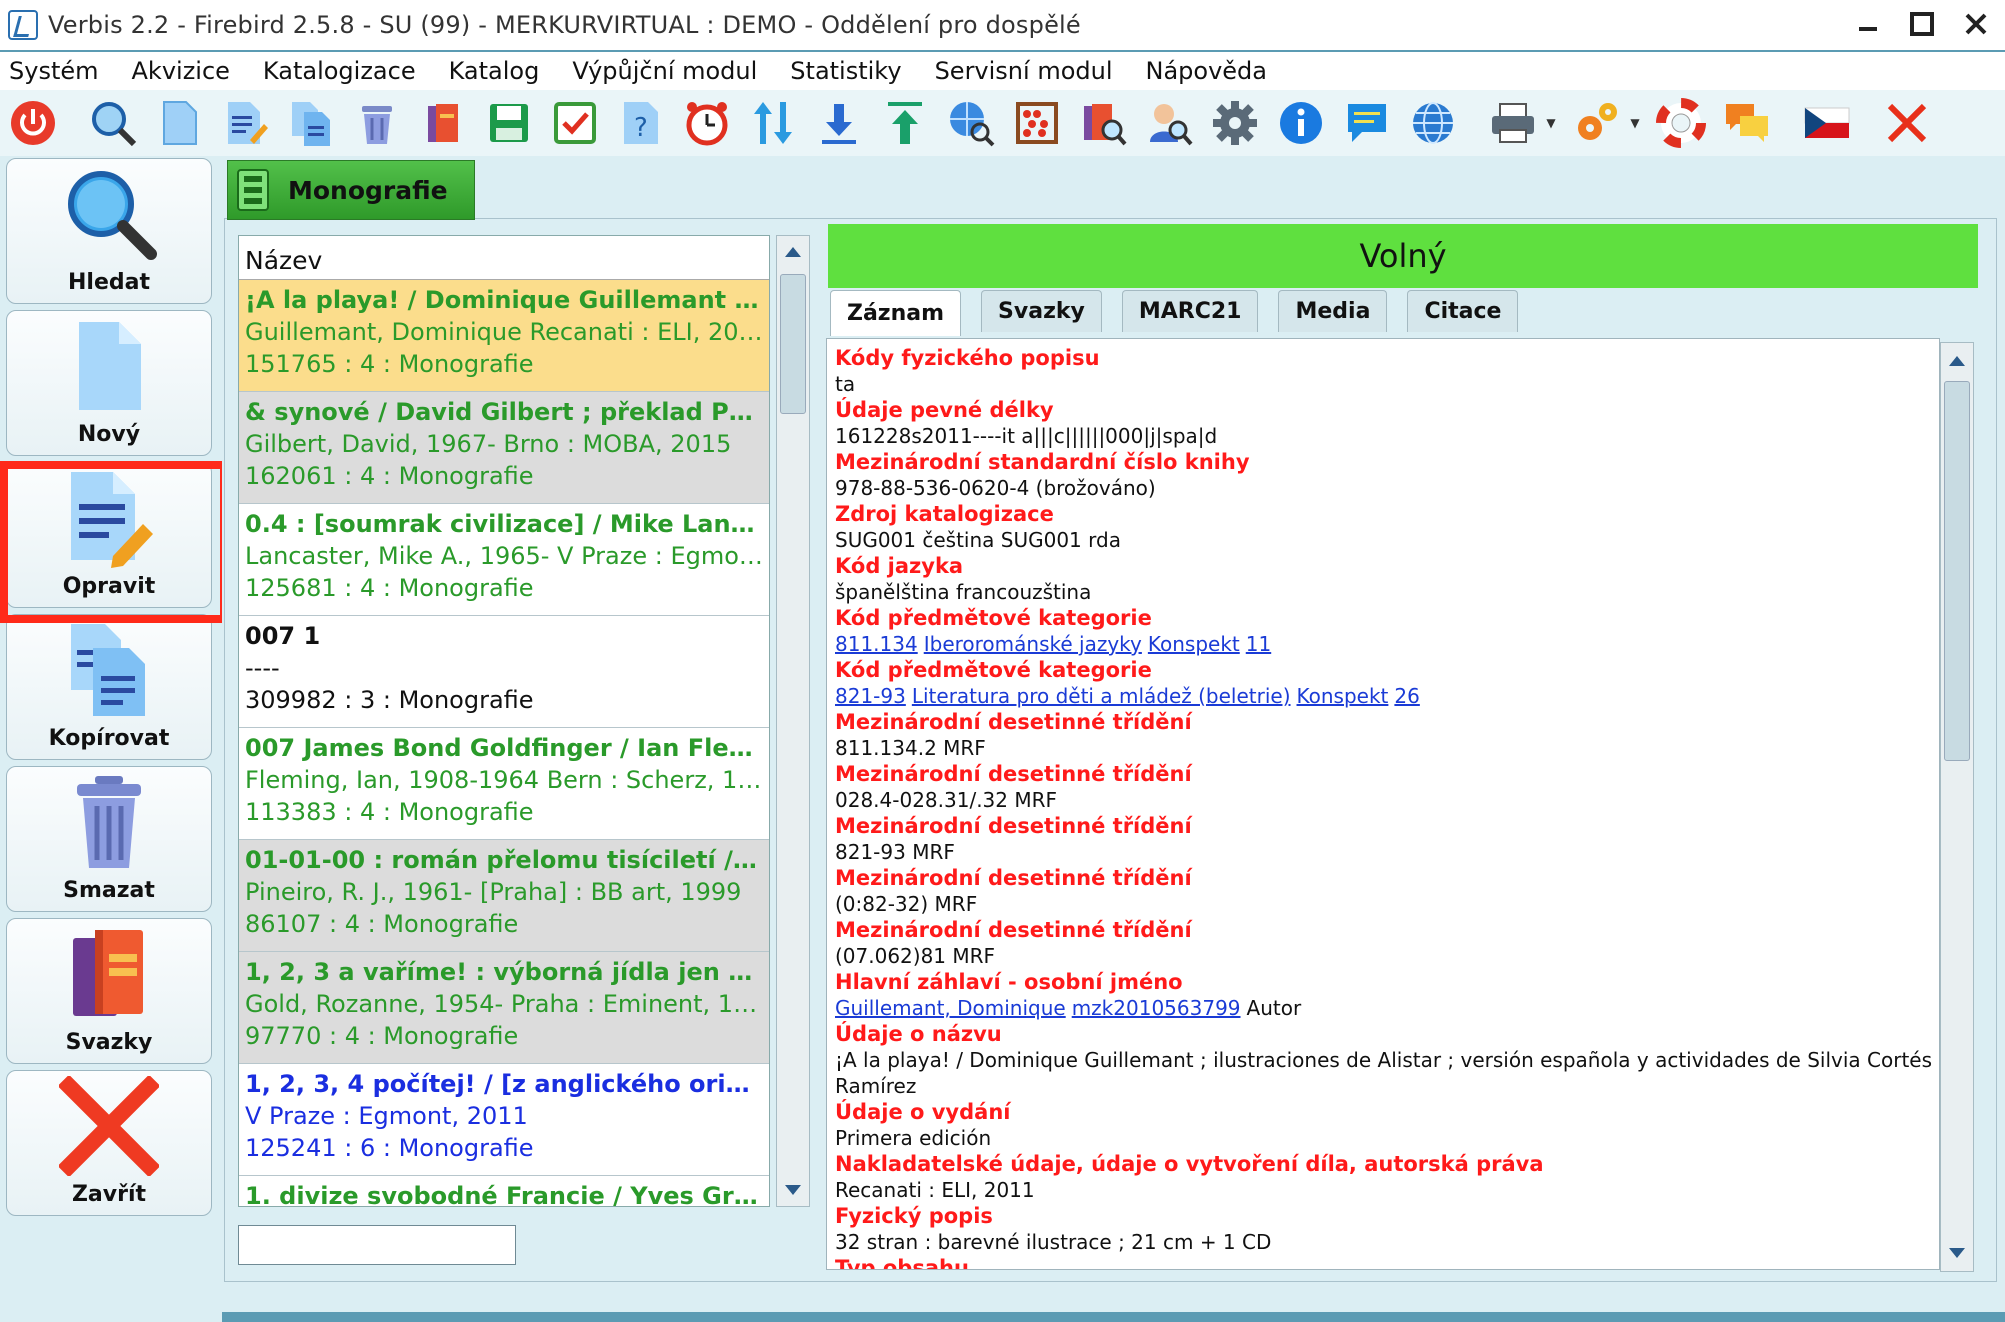 The height and width of the screenshot is (1322, 2005). Describe the element at coordinates (183, 71) in the screenshot. I see `menu-akvizice: Akvizice` at that location.